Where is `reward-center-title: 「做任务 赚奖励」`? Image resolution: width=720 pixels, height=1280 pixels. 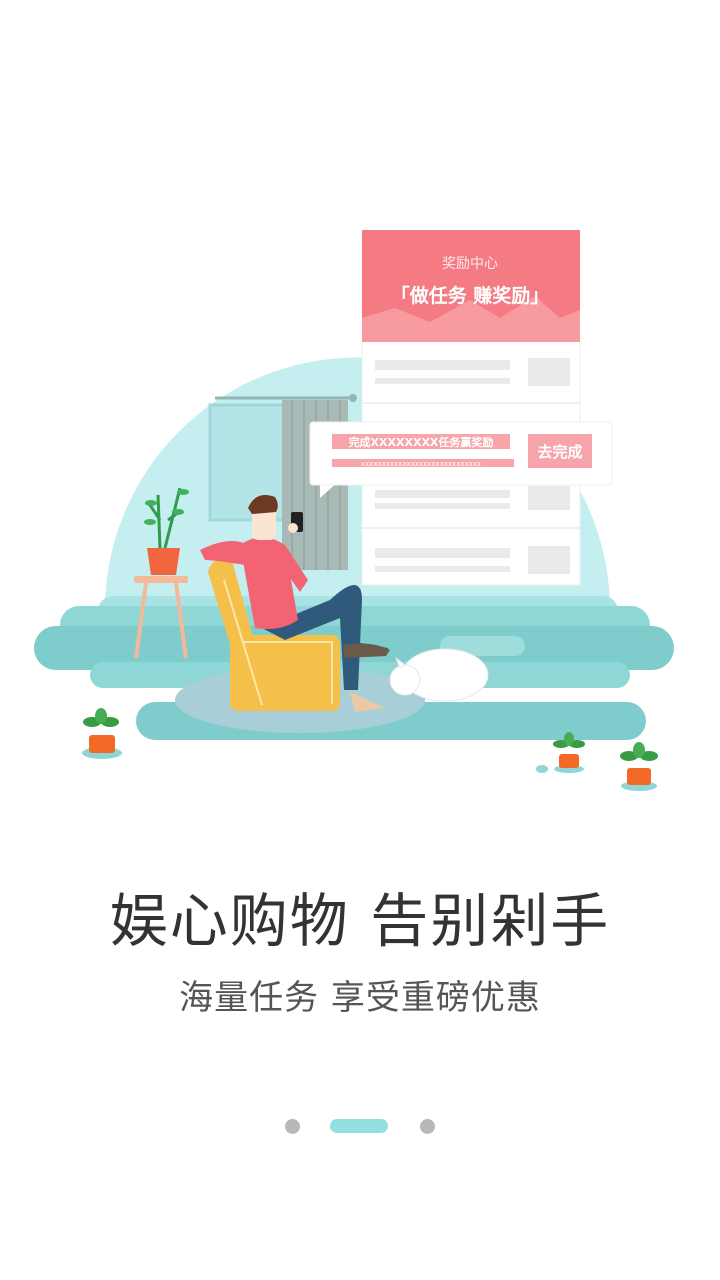
reward-center-title: 「做任务 赚奖励」 is located at coordinates (470, 295).